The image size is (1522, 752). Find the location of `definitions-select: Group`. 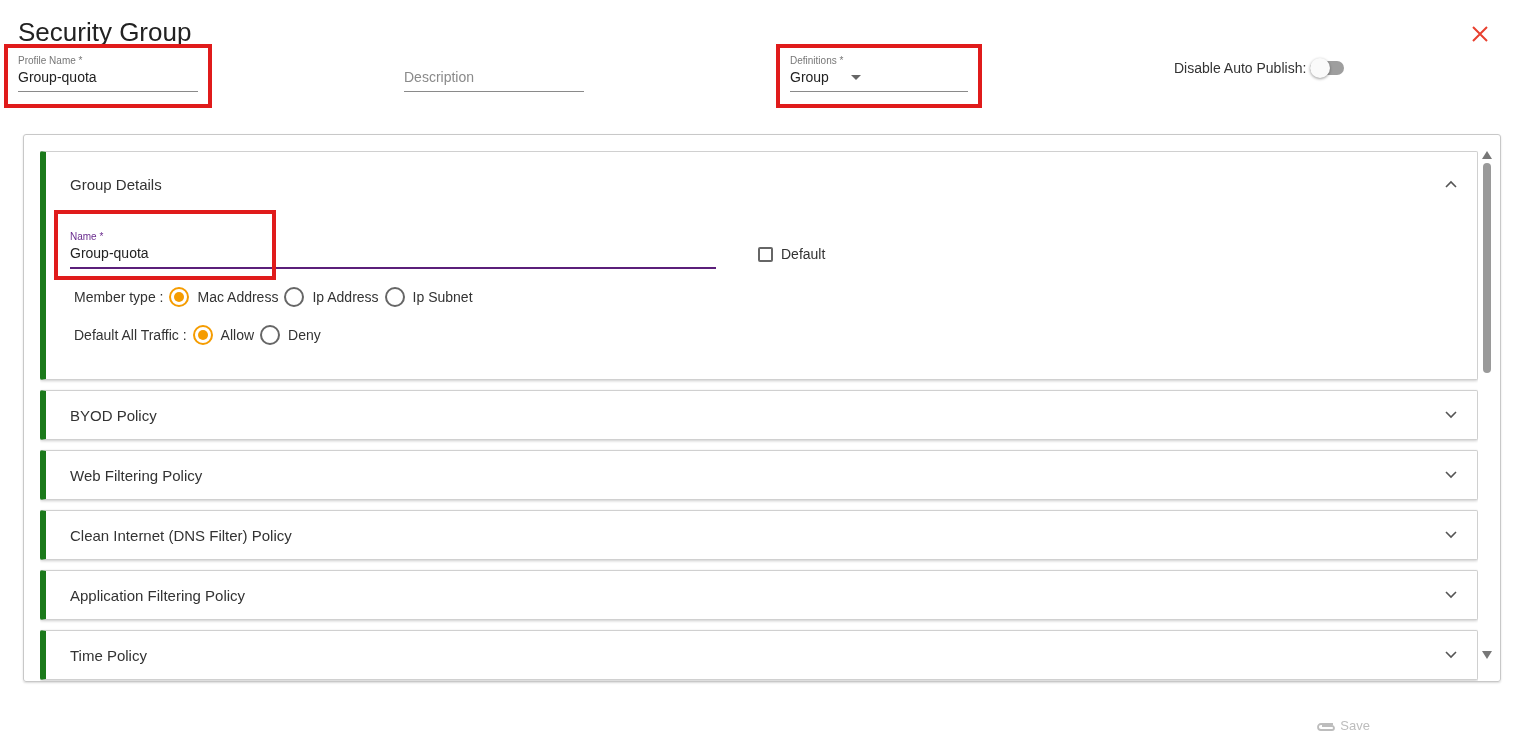

definitions-select: Group is located at coordinates (879, 77).